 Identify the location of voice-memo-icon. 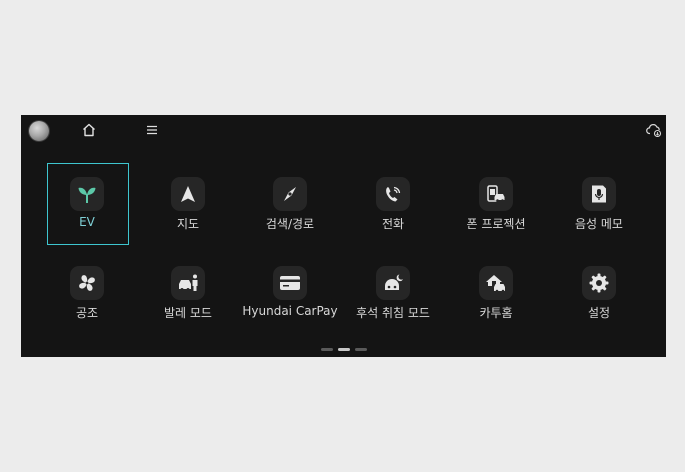
(599, 194).